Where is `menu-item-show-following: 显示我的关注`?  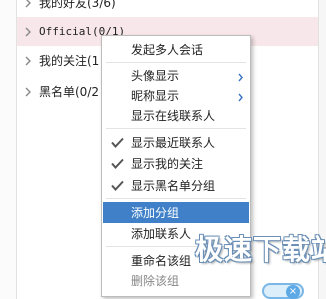
menu-item-show-following: 显示我的关注 is located at coordinates (176, 163).